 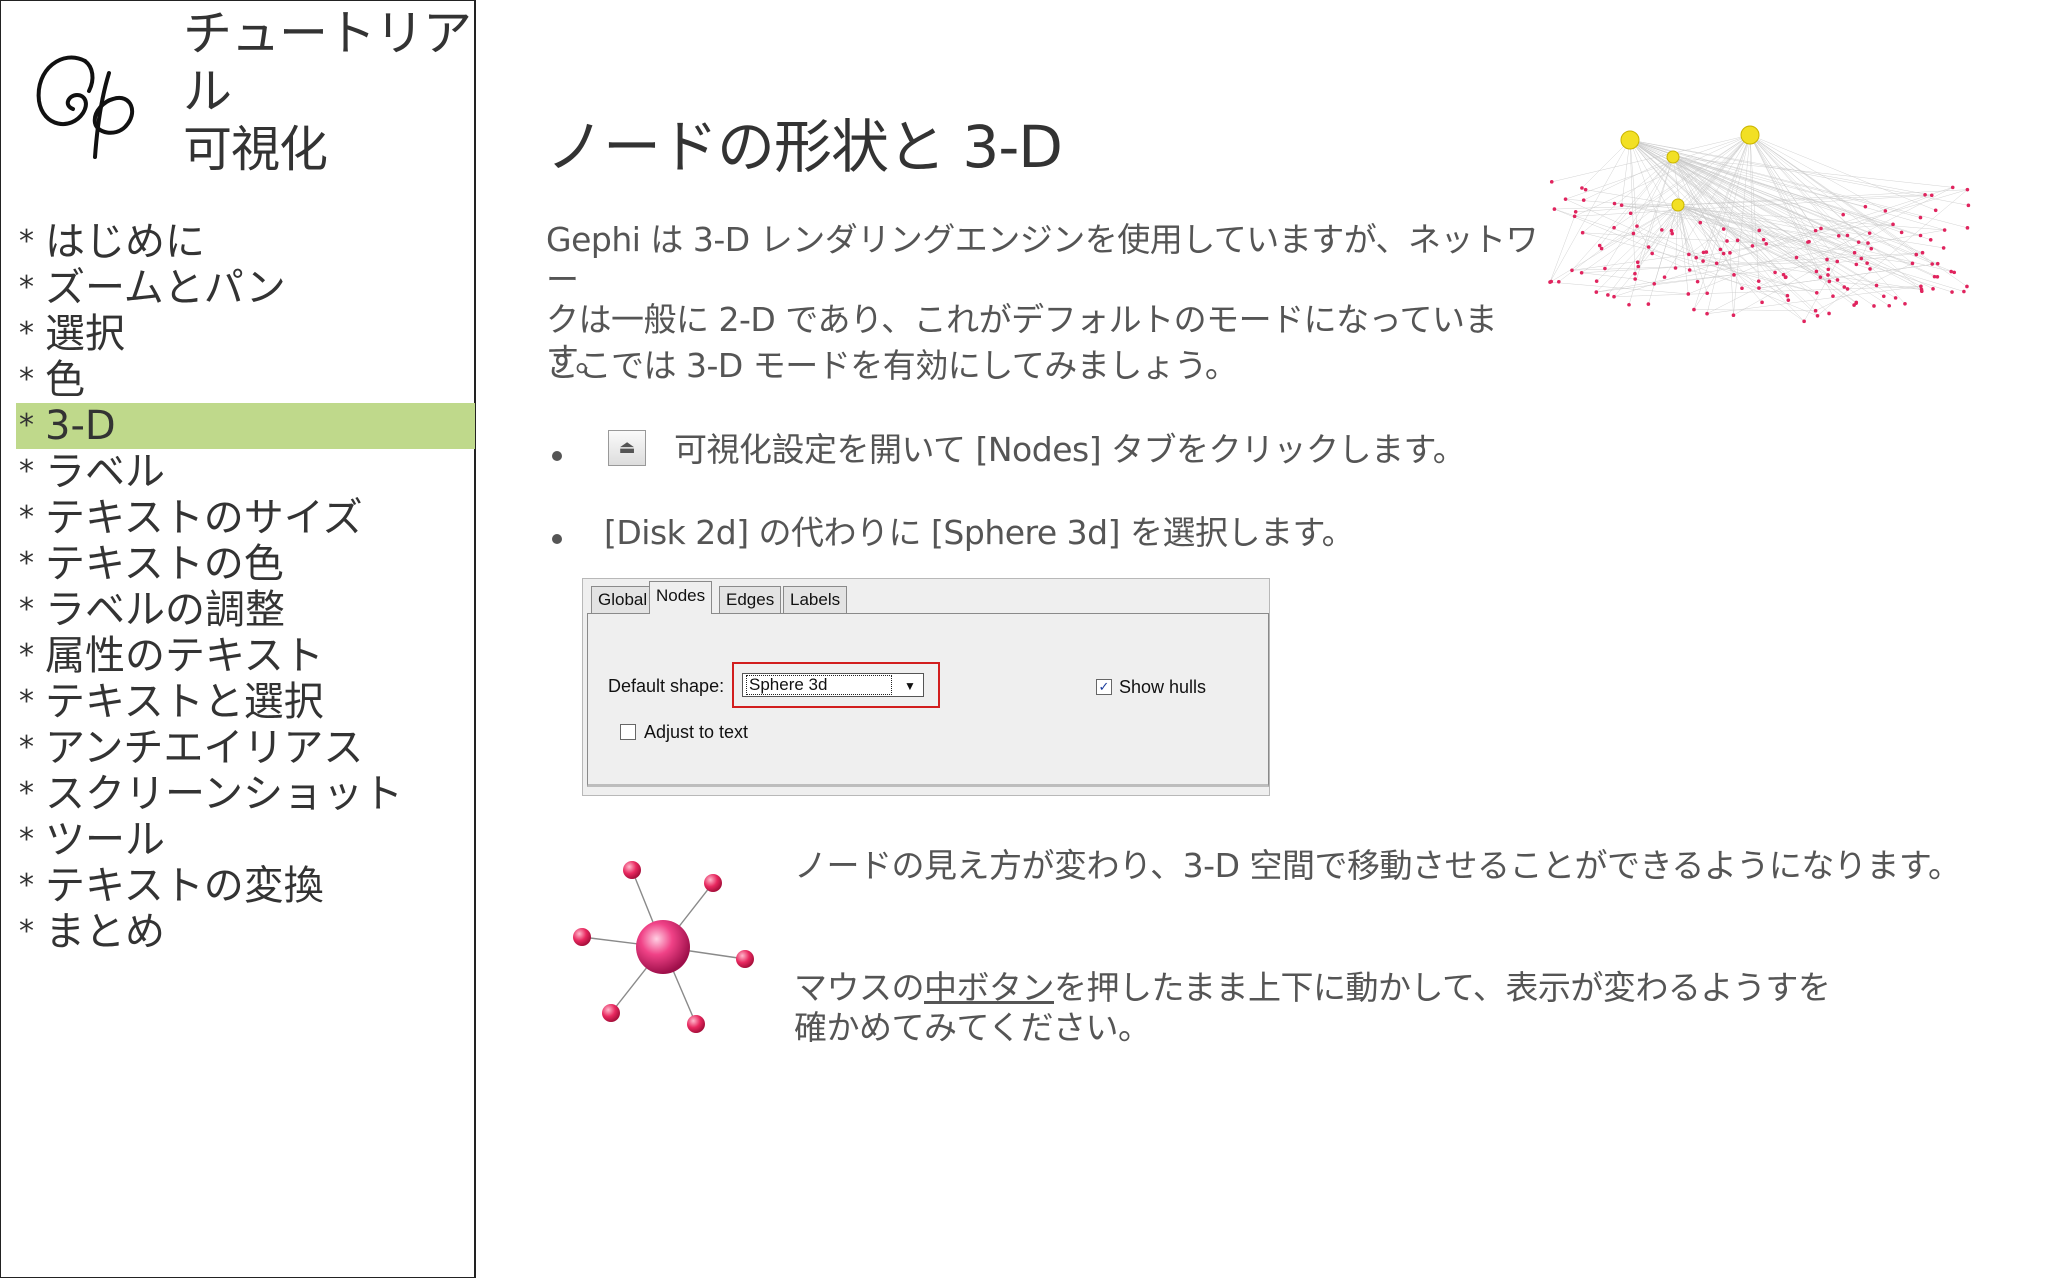 What do you see at coordinates (238, 242) in the screenshot?
I see `toc-item-intro: * はじめに` at bounding box center [238, 242].